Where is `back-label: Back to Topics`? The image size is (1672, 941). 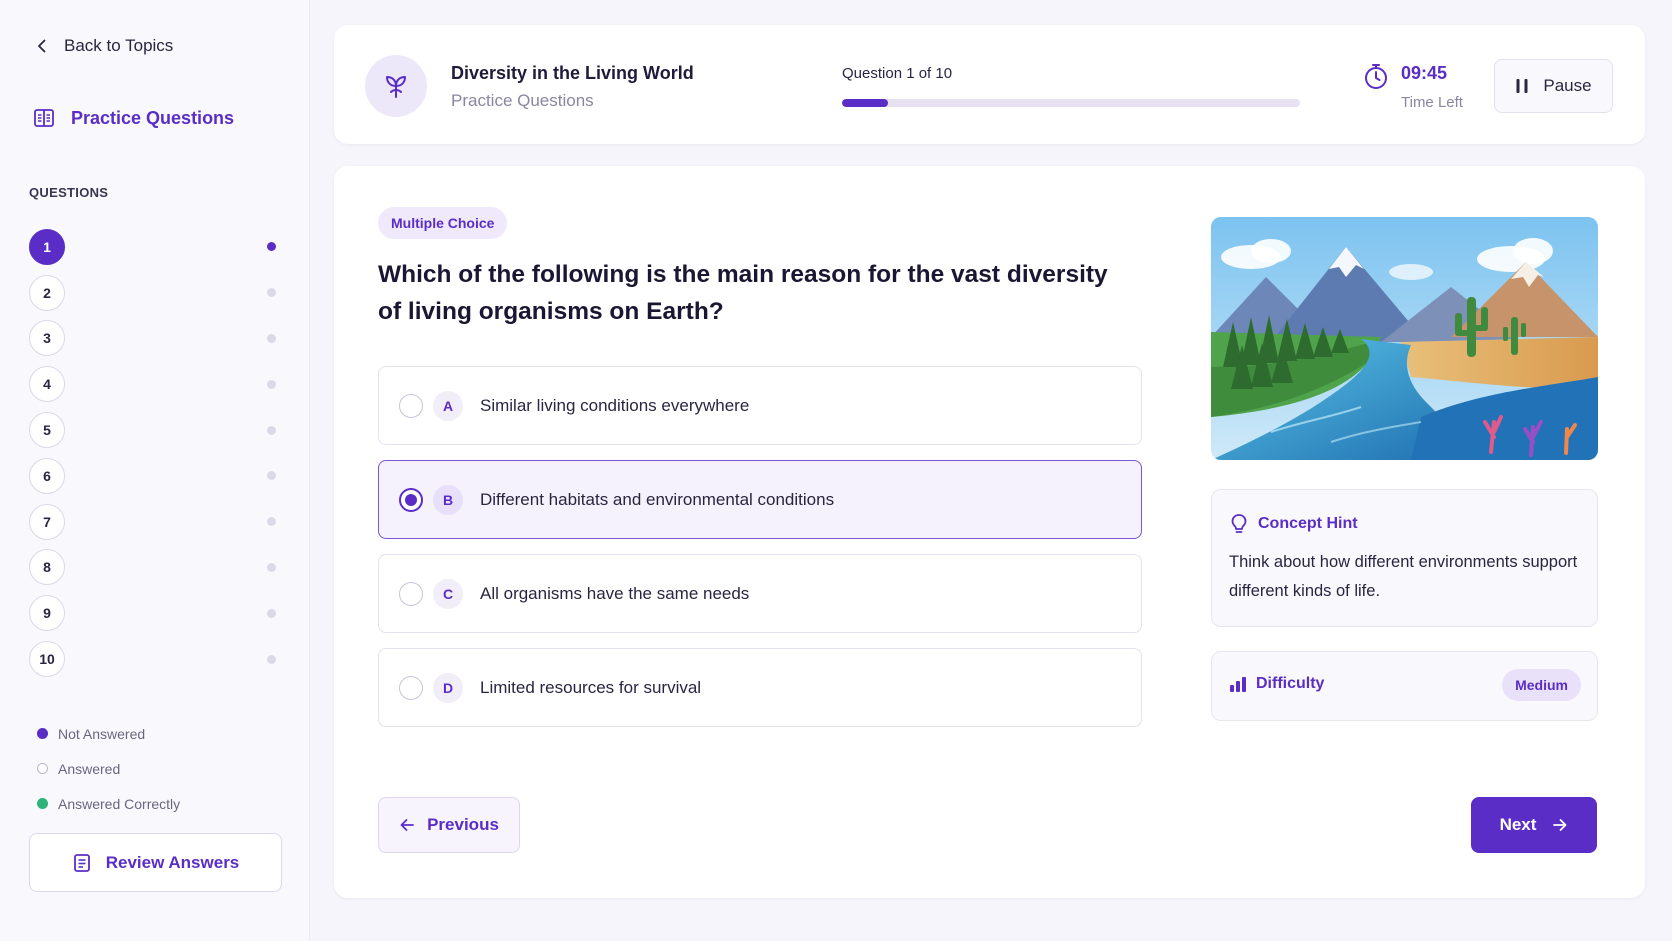 back-label: Back to Topics is located at coordinates (119, 45).